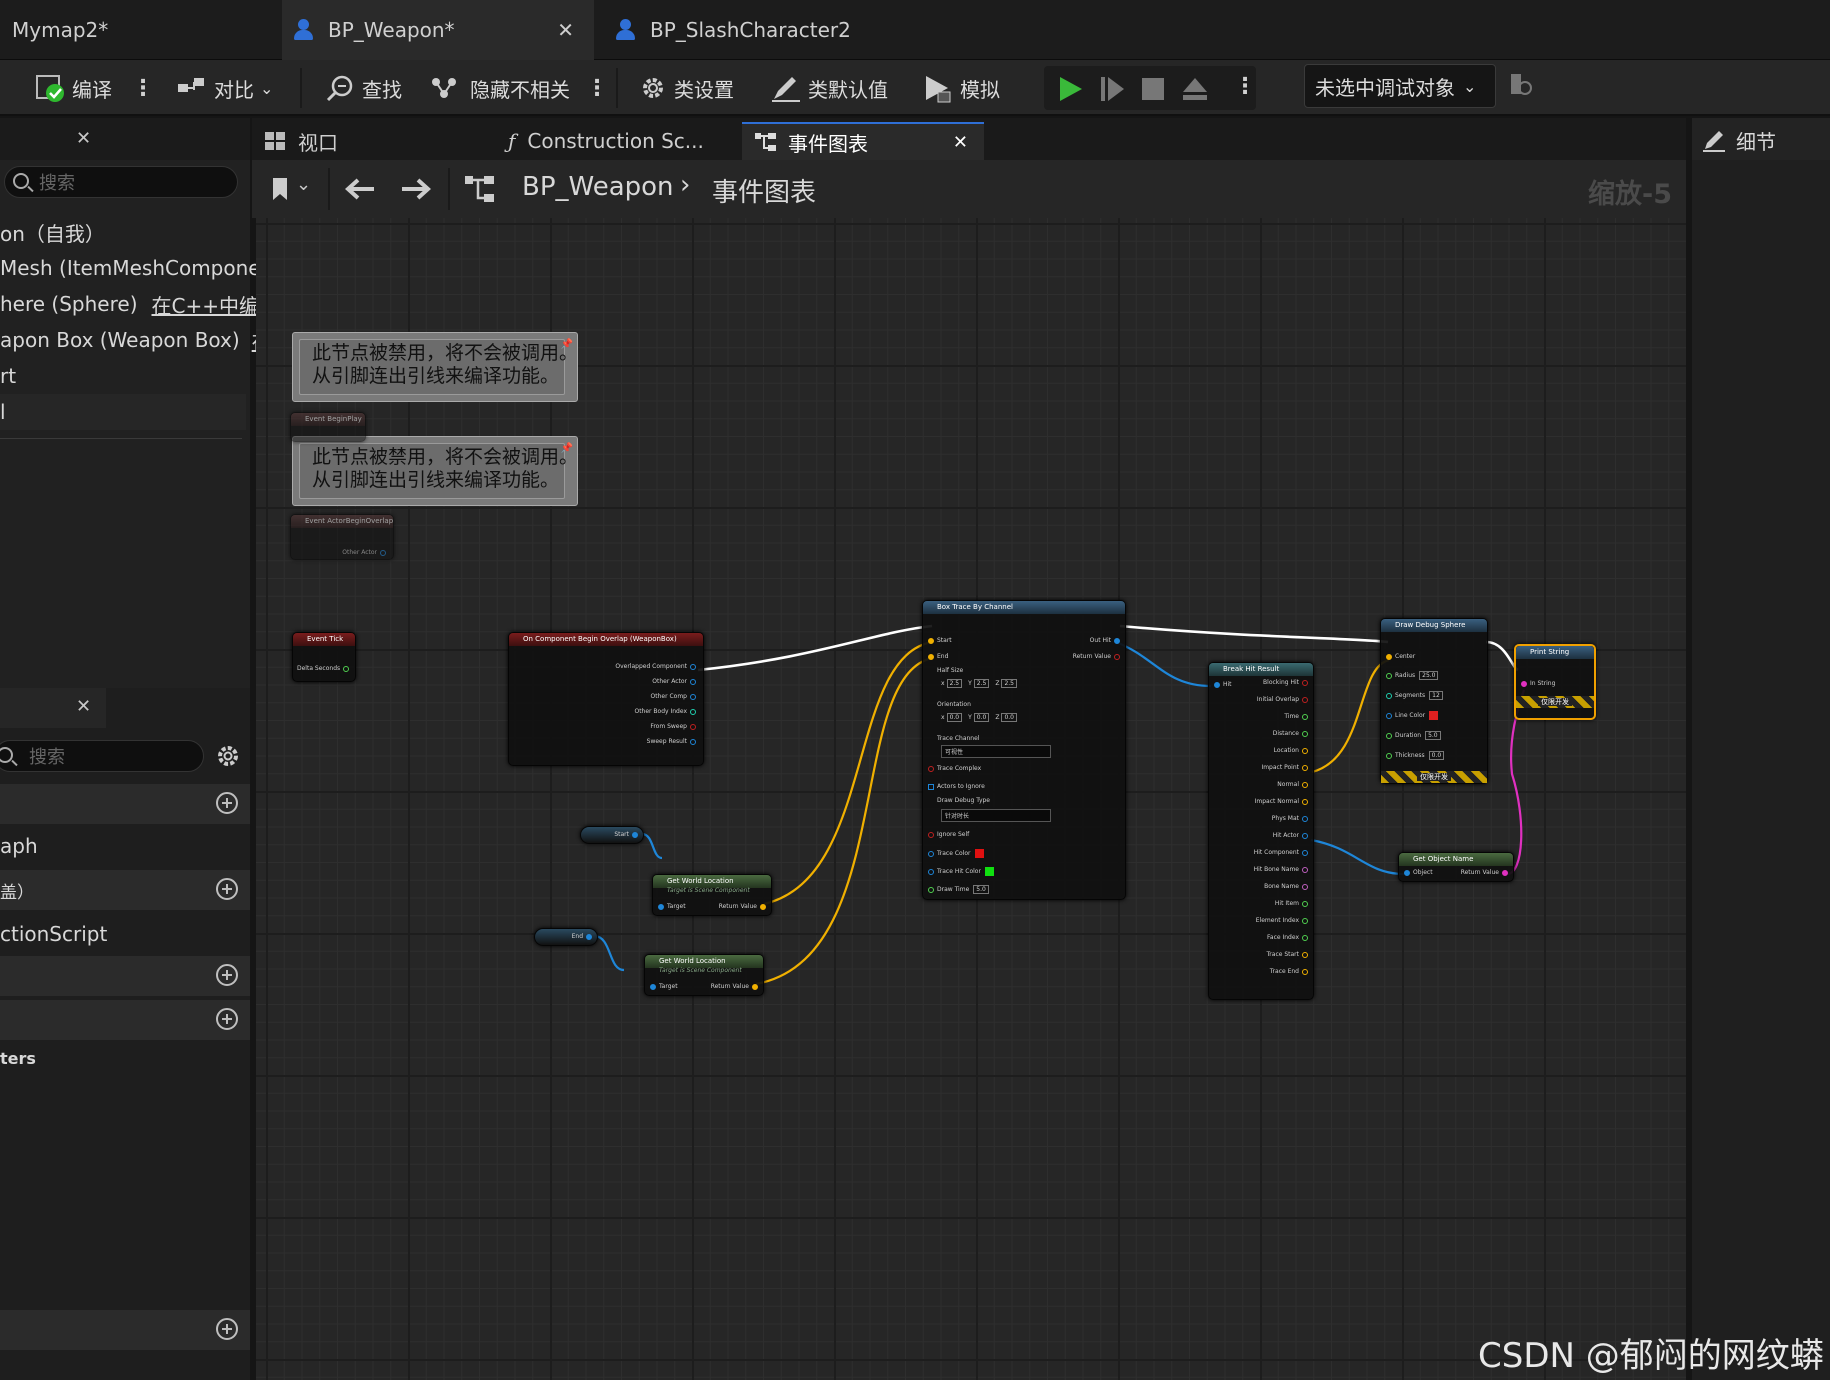 Image resolution: width=1830 pixels, height=1380 pixels. What do you see at coordinates (1282, 852) in the screenshot?
I see `break-hit-output-pin: Hit Component` at bounding box center [1282, 852].